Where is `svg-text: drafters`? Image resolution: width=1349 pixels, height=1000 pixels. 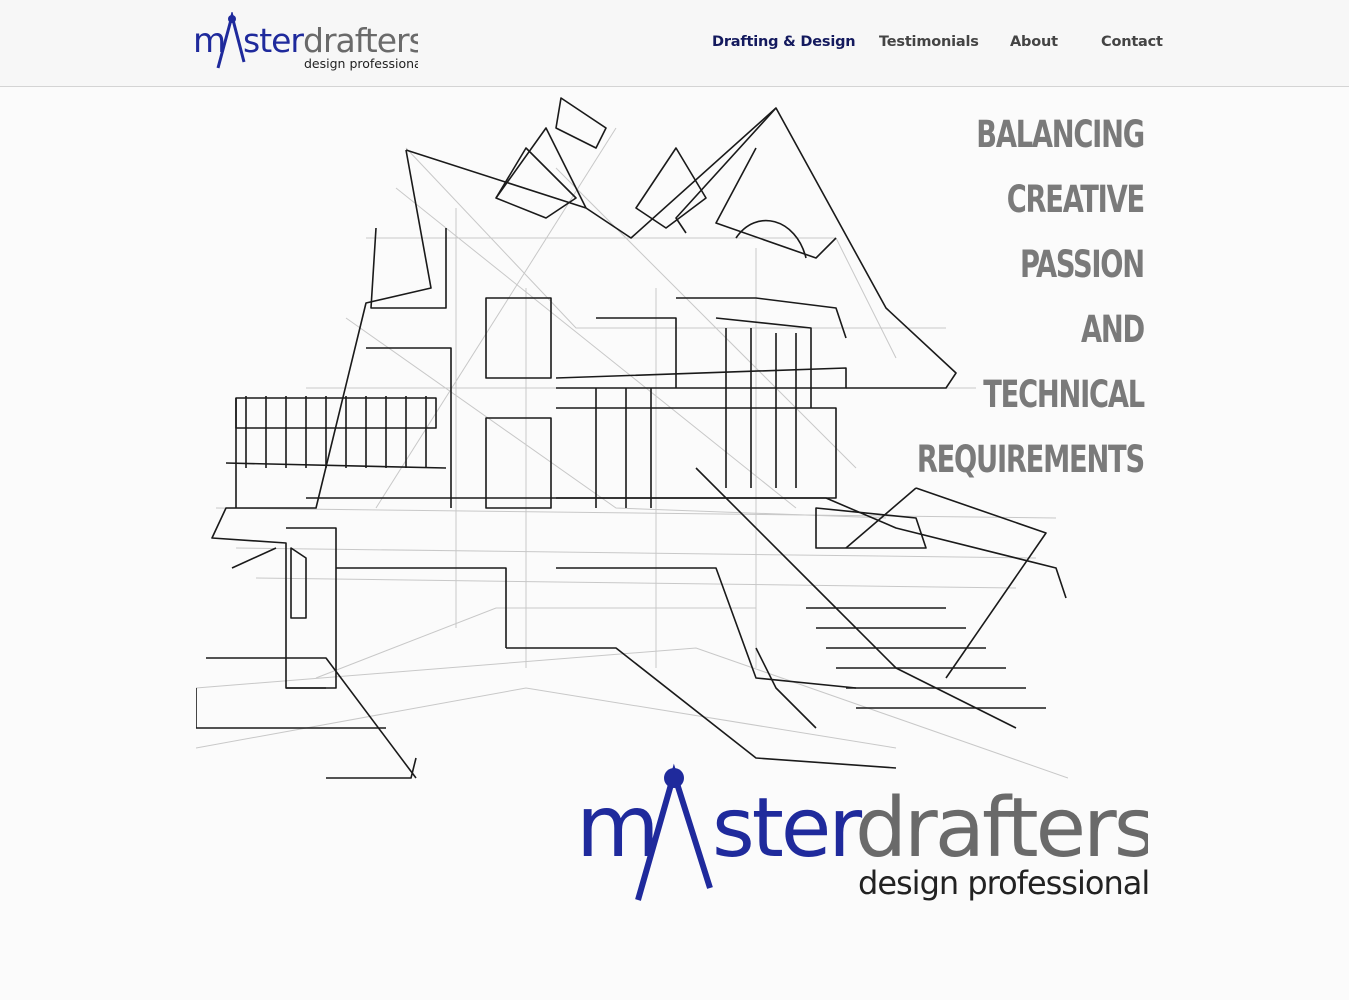 svg-text: drafters is located at coordinates (1001, 828).